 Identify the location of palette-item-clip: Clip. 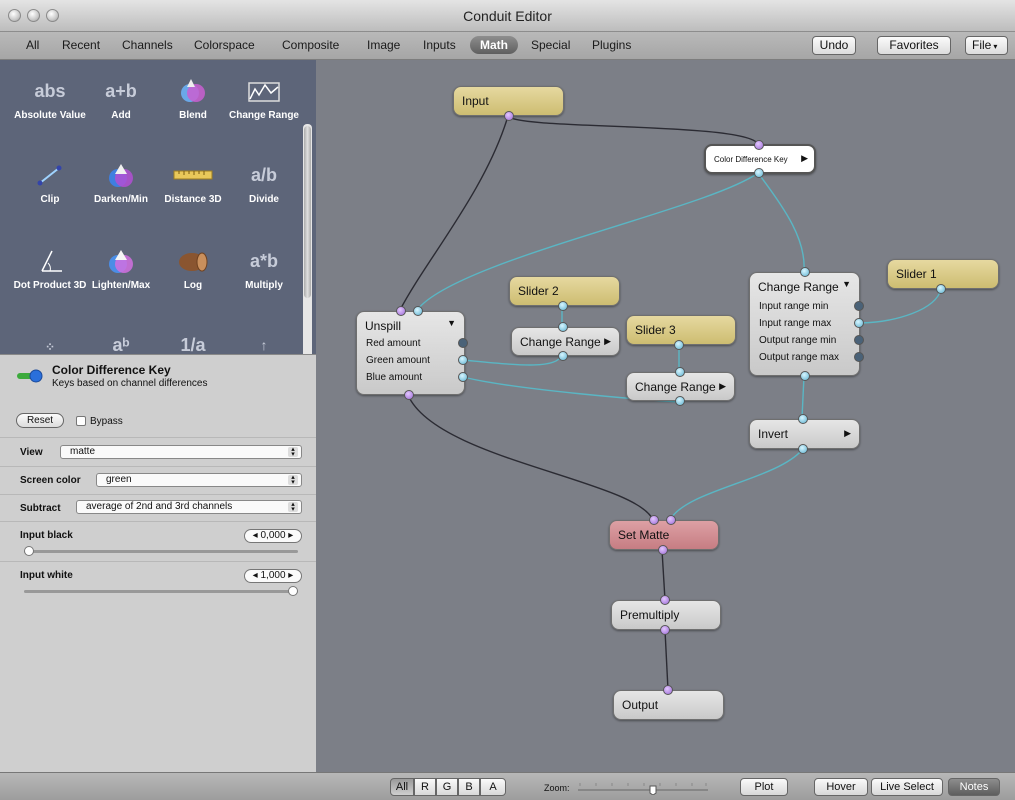
(50, 183).